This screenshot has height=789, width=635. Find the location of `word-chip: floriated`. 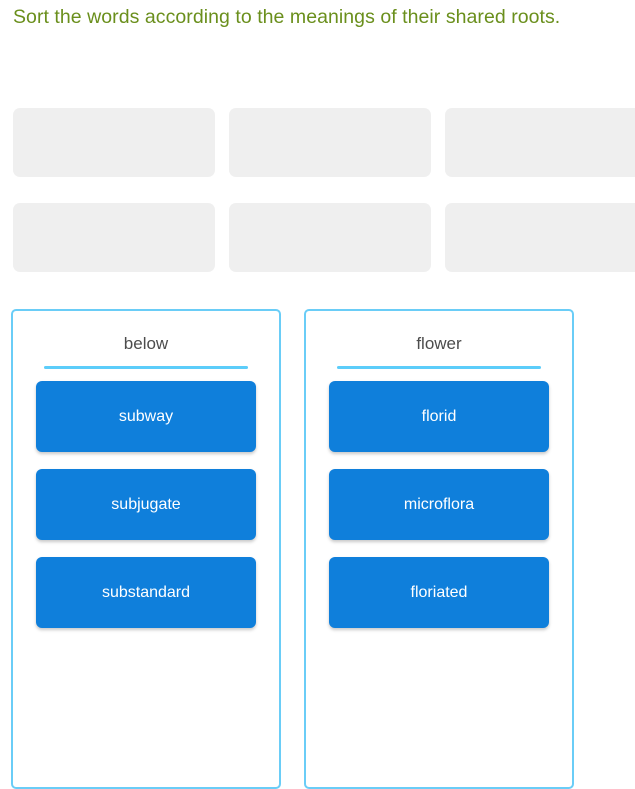

word-chip: floriated is located at coordinates (439, 592).